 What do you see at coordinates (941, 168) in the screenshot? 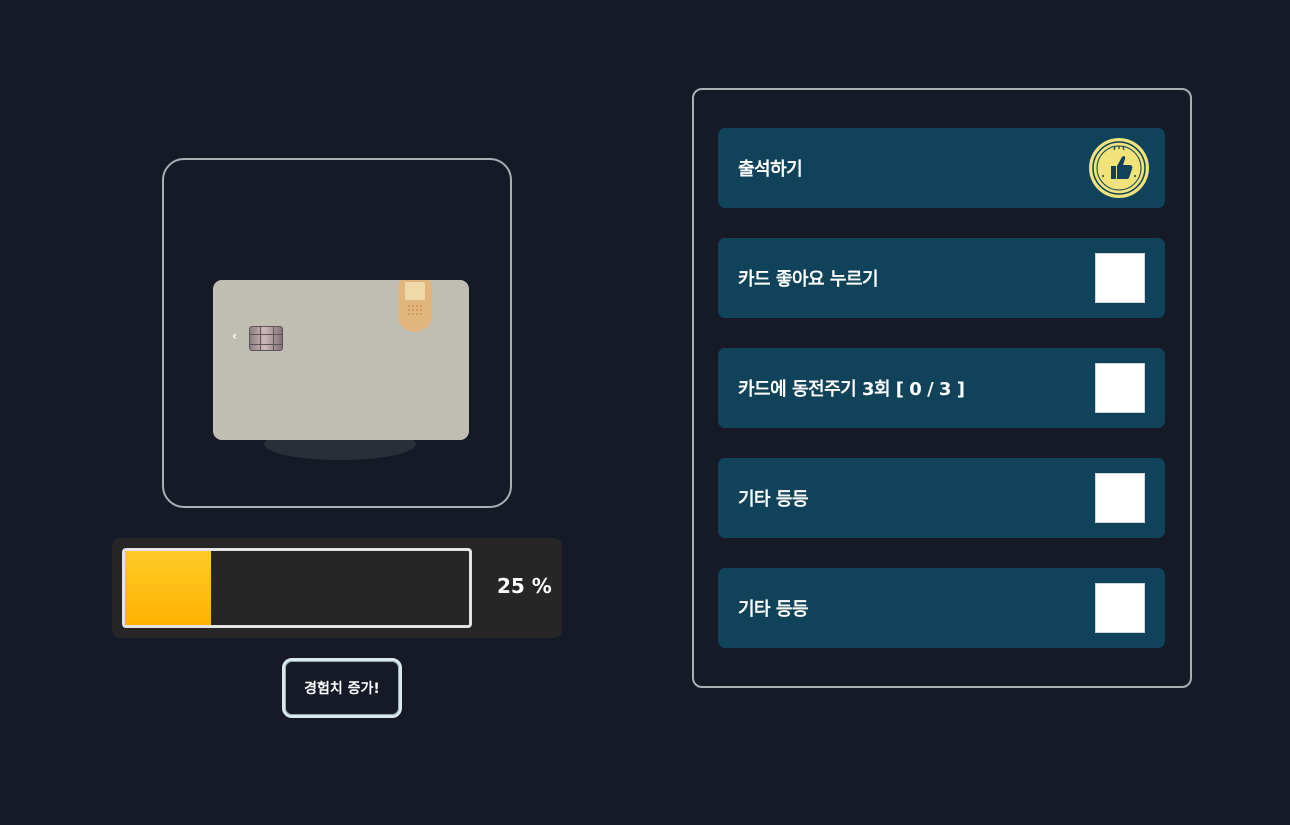
I see `task-item-attendance: 출석하기` at bounding box center [941, 168].